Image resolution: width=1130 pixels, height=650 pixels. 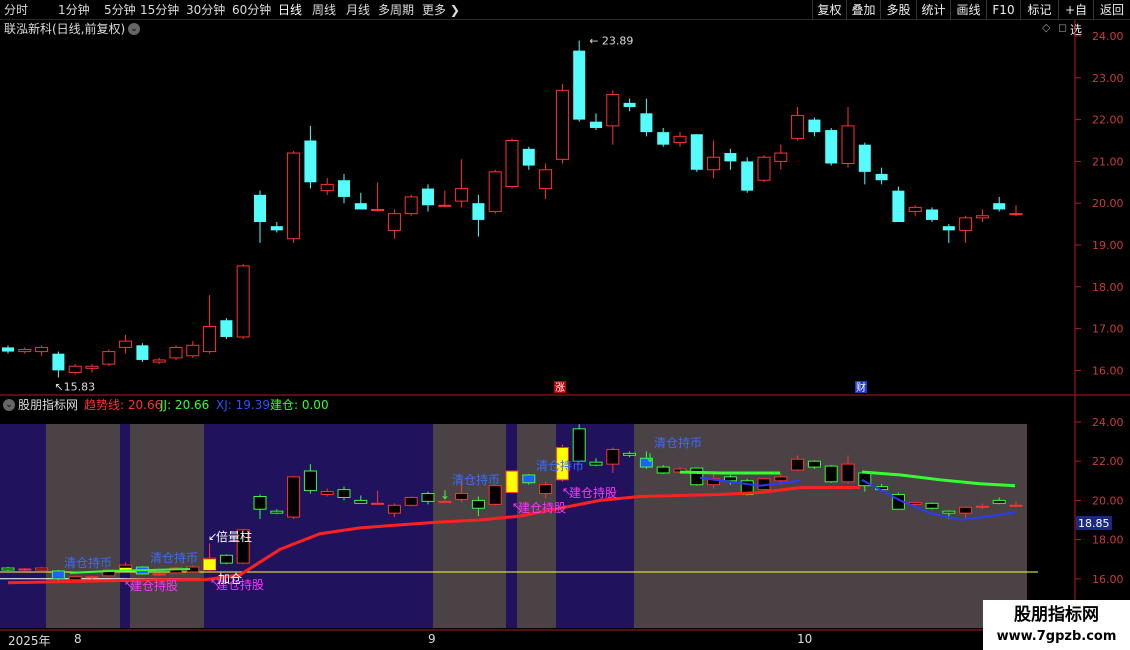 I want to click on cai-mark: 财, so click(x=861, y=387).